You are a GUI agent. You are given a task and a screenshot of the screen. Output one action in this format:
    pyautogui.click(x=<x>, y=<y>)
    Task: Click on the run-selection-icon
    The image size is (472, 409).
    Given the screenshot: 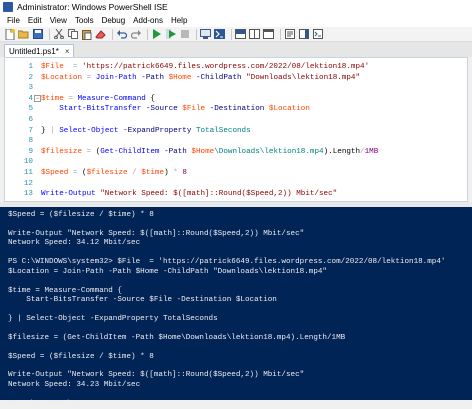 What is the action you would take?
    pyautogui.click(x=170, y=34)
    